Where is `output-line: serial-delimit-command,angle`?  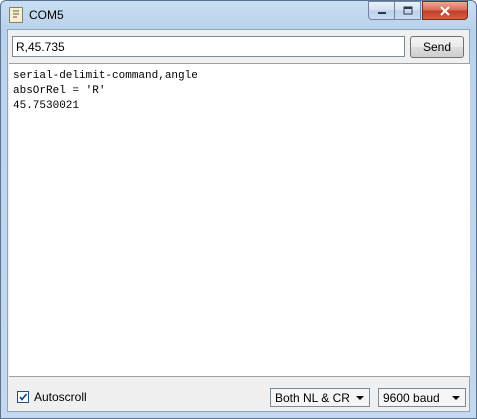
output-line: serial-delimit-command,angle is located at coordinates (105, 76).